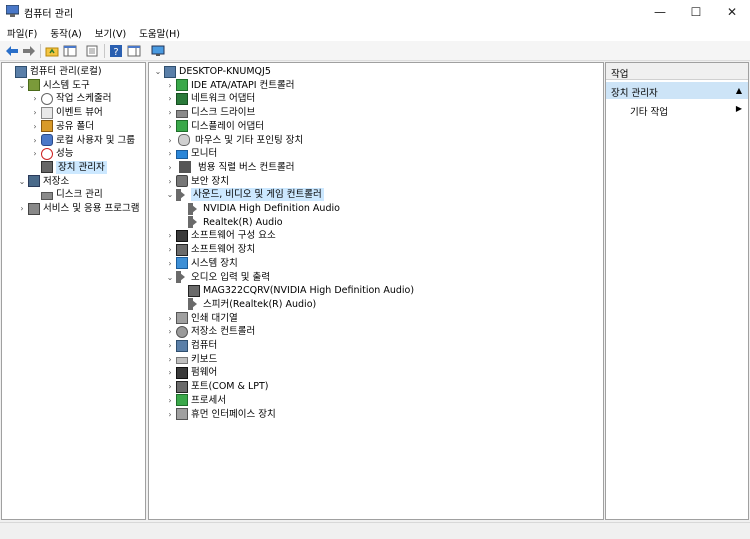 The width and height of the screenshot is (750, 539). I want to click on properties-icon, so click(92, 51).